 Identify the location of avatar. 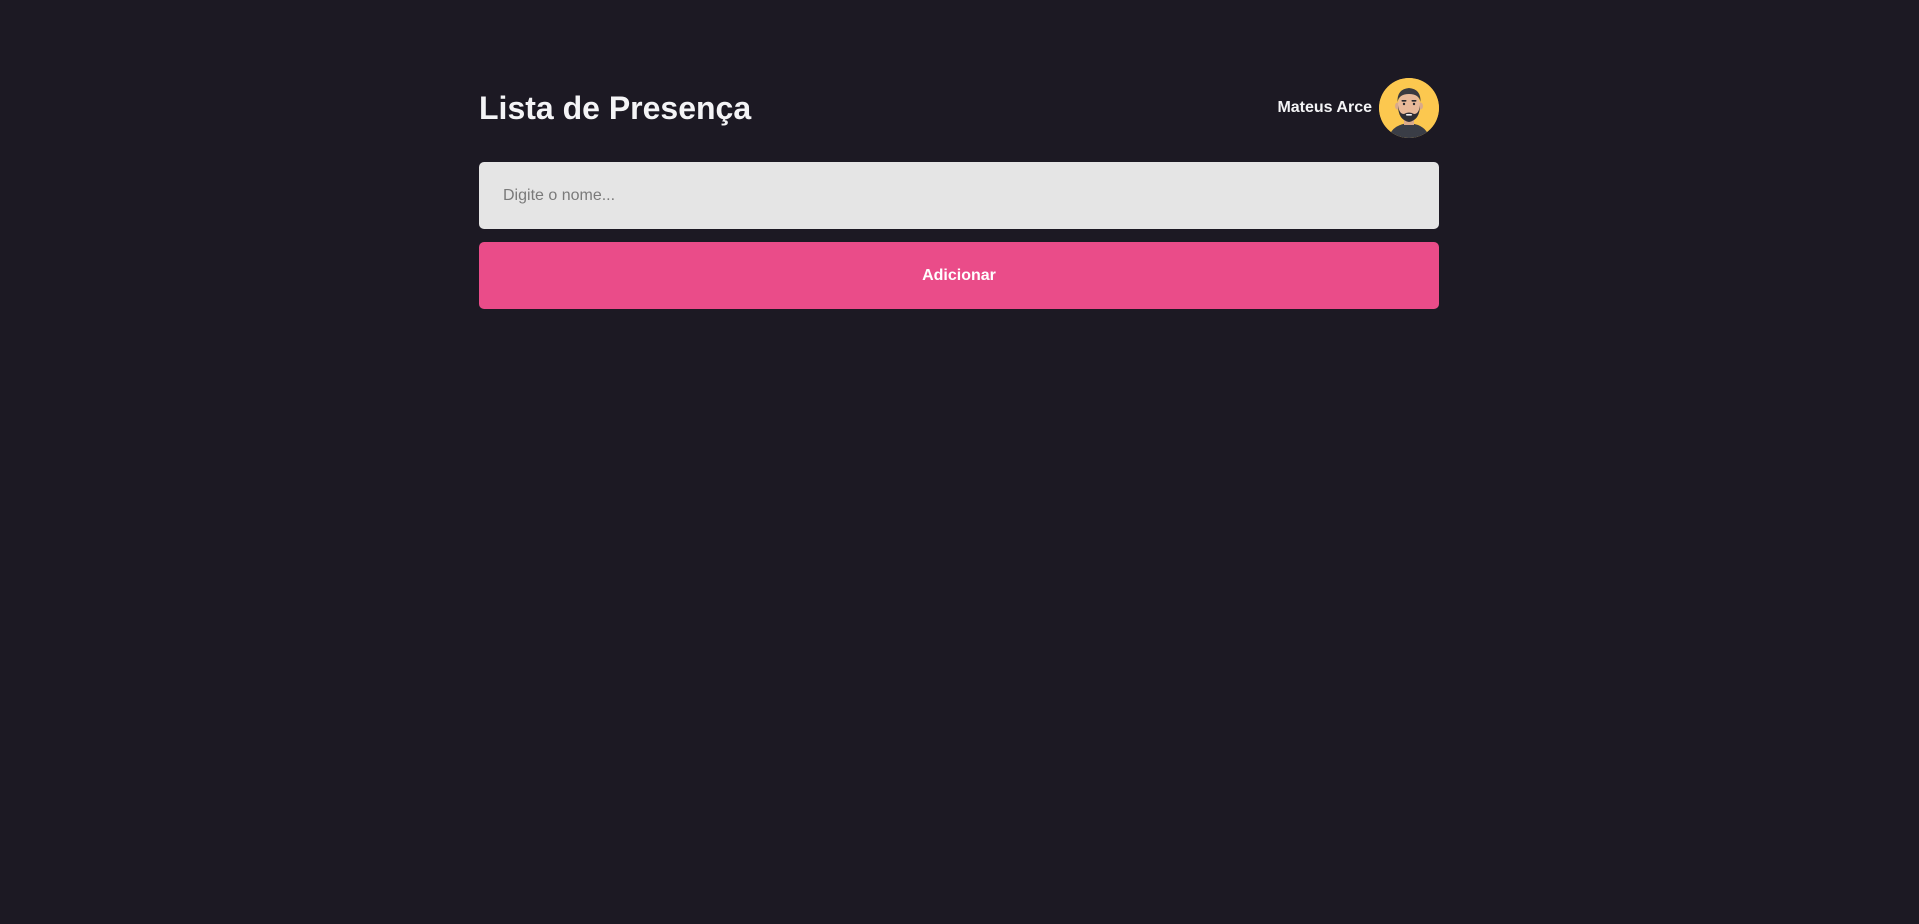
(1409, 108).